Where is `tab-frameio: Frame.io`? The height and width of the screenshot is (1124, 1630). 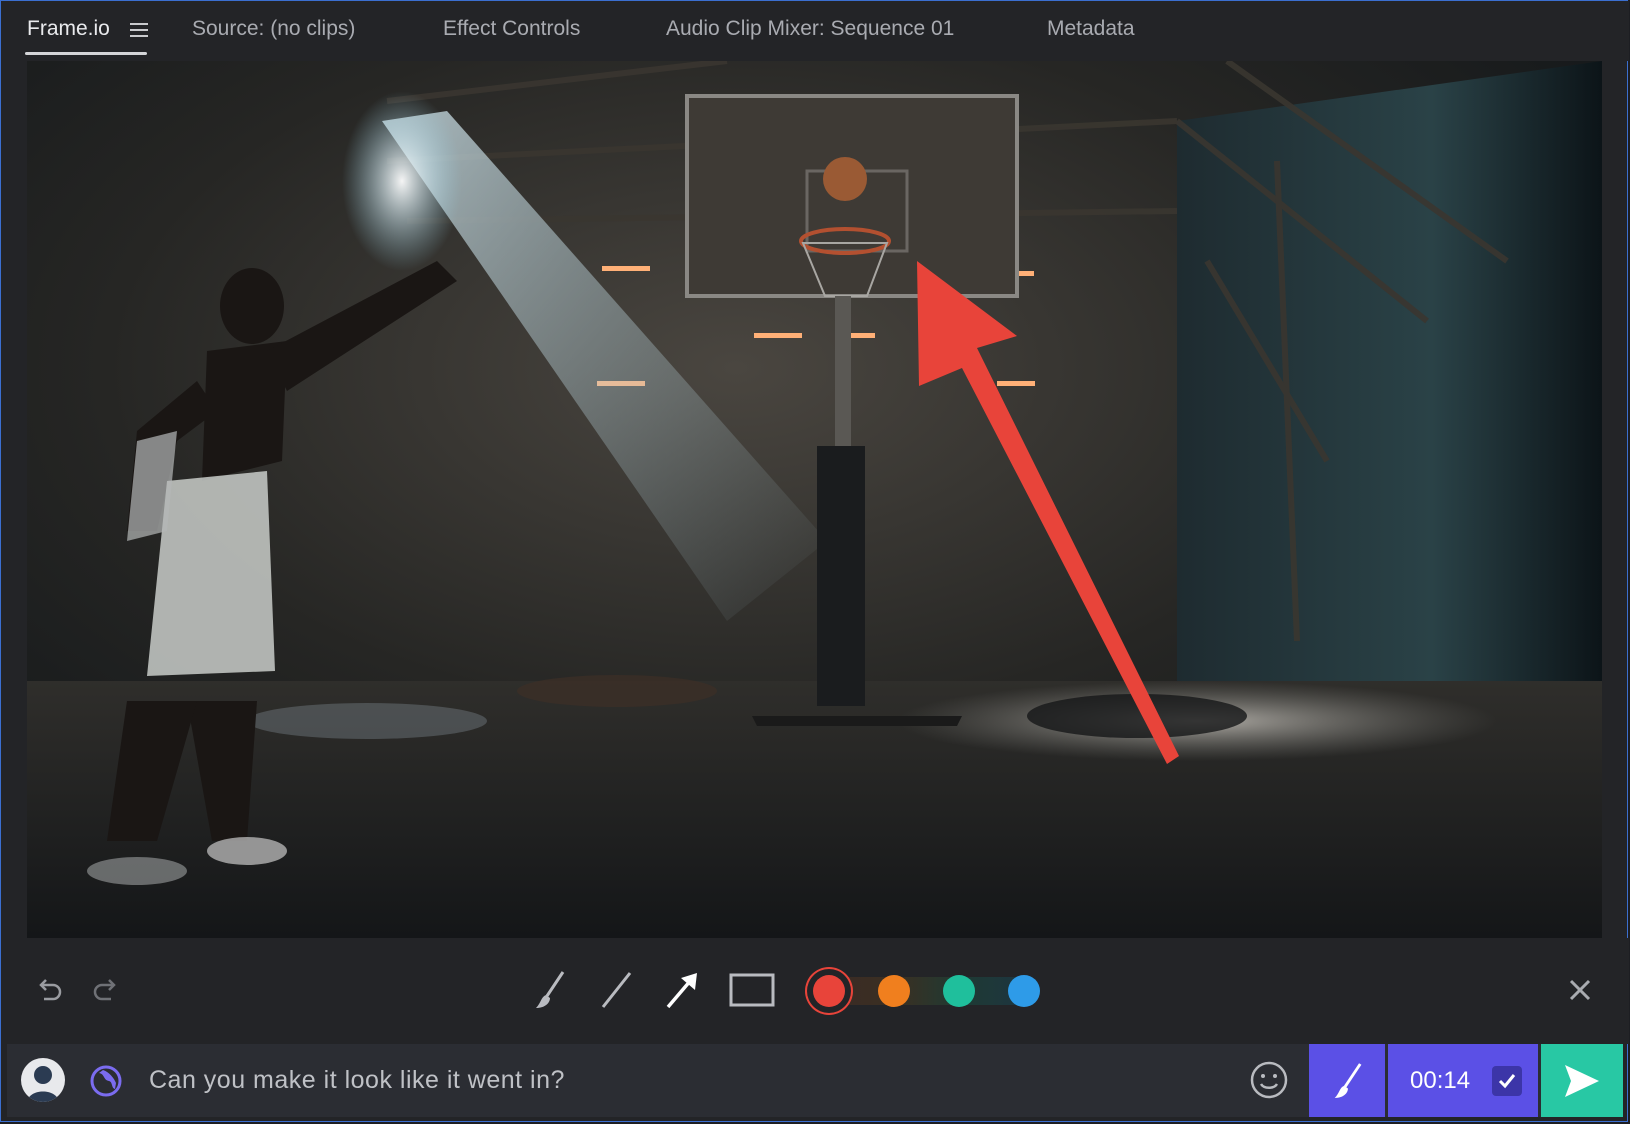
tab-frameio: Frame.io is located at coordinates (68, 29).